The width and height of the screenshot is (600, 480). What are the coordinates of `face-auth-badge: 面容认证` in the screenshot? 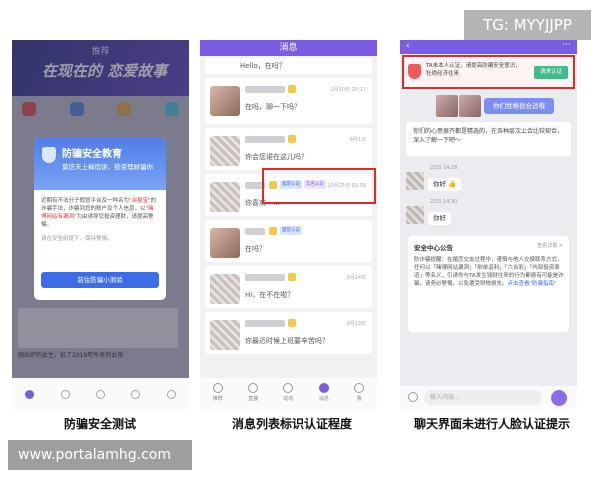 It's located at (291, 230).